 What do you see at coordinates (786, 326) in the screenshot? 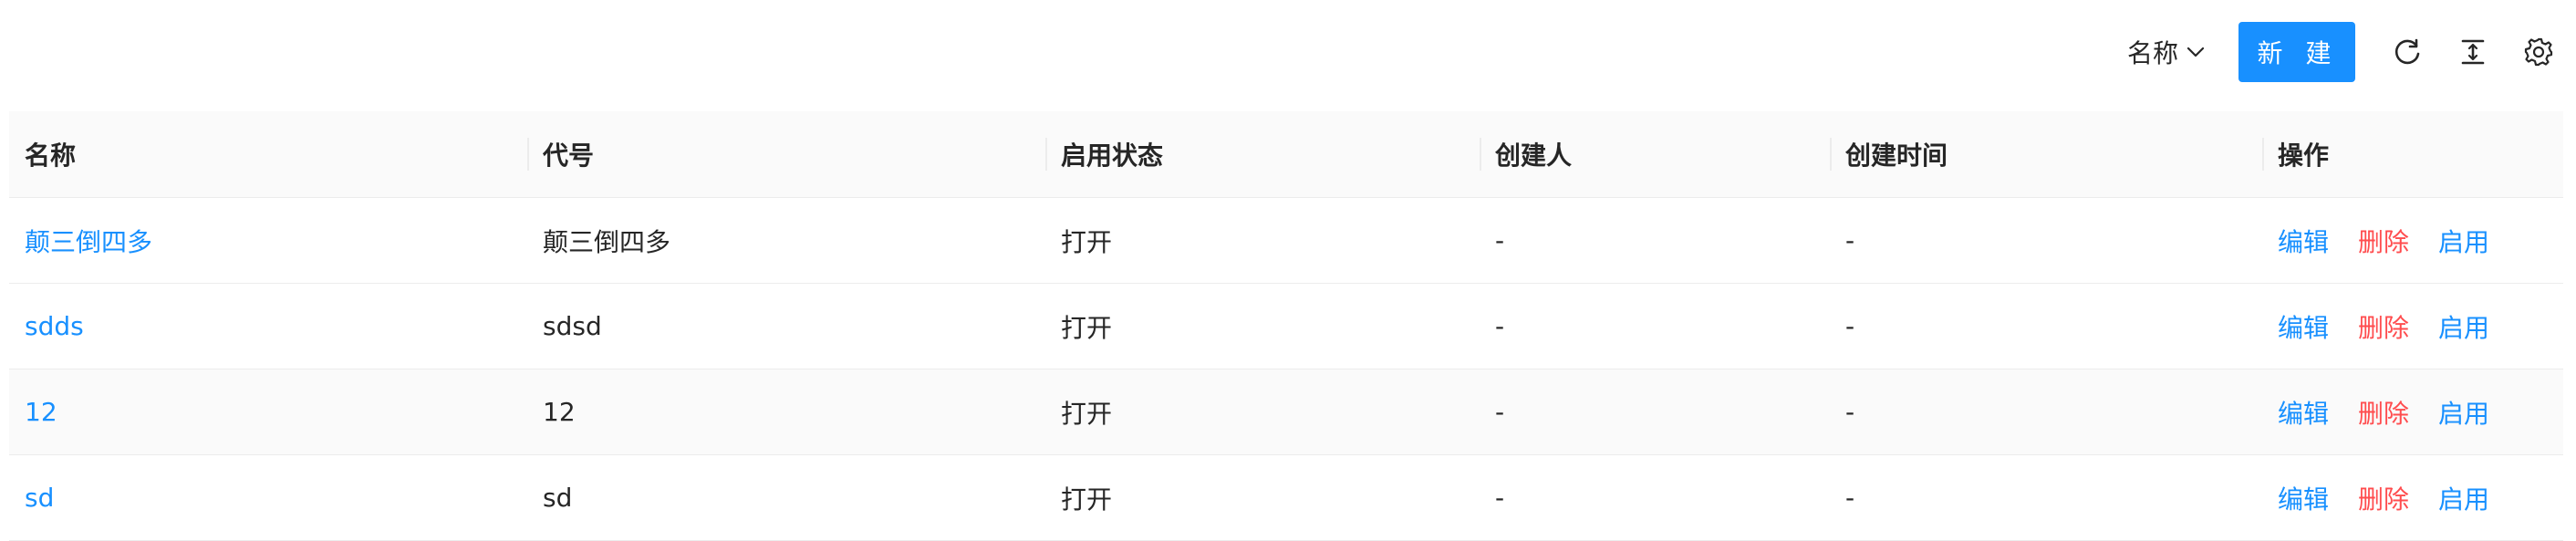
I see `cell-code: sdsd` at bounding box center [786, 326].